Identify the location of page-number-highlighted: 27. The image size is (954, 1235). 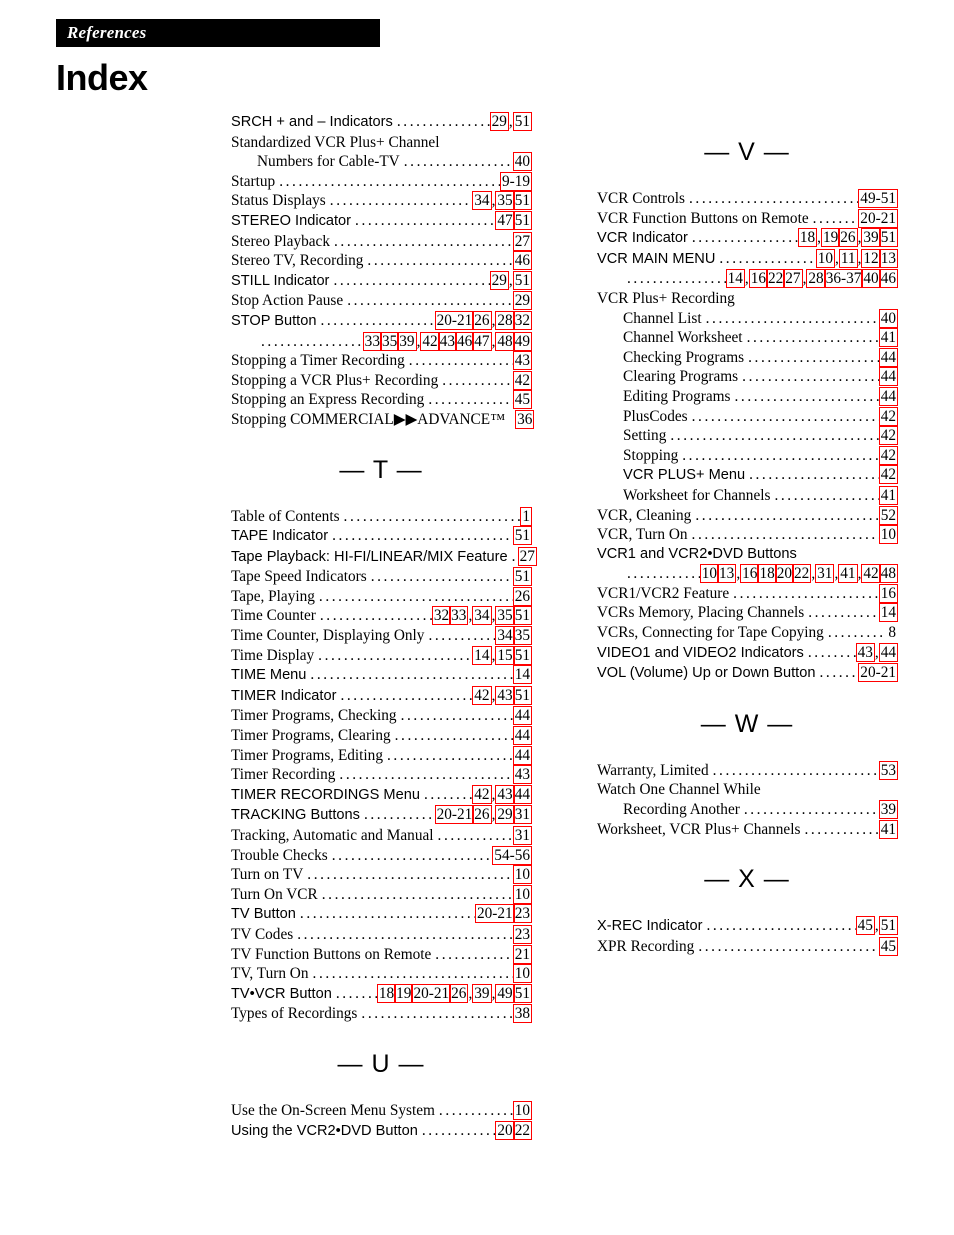
(522, 241).